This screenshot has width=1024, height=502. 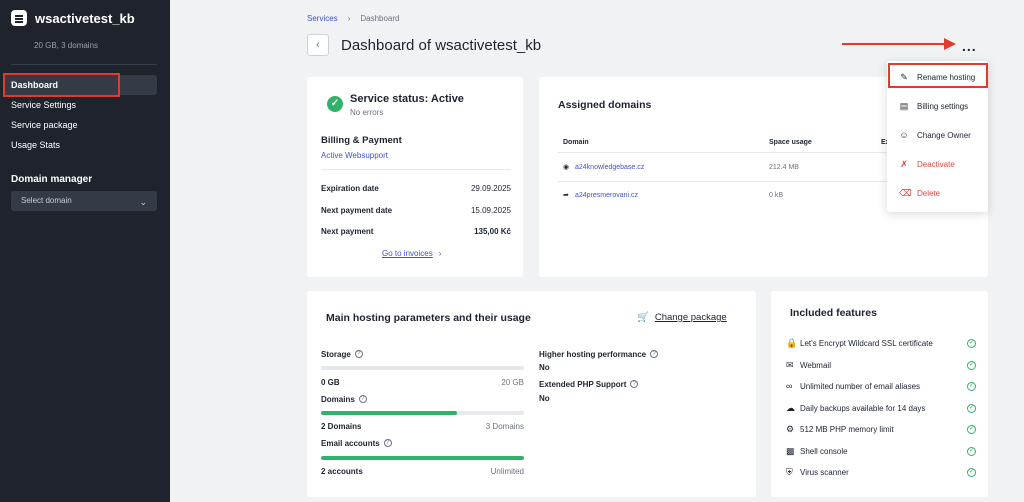 What do you see at coordinates (905, 192) in the screenshot?
I see `trash-icon: ⌫` at bounding box center [905, 192].